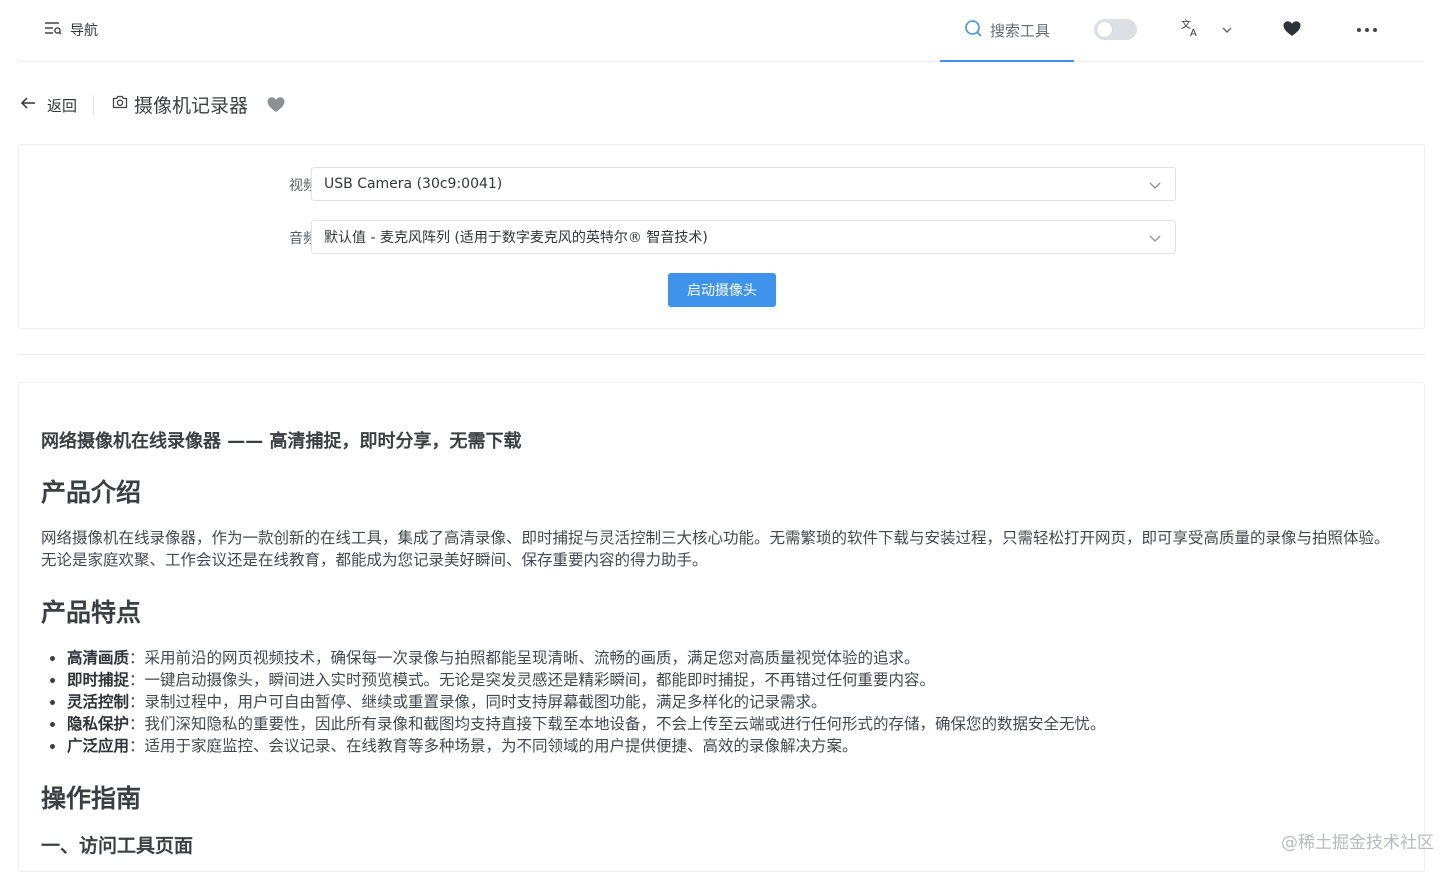 This screenshot has height=872, width=1440. What do you see at coordinates (28, 105) in the screenshot?
I see `arrow-left-icon` at bounding box center [28, 105].